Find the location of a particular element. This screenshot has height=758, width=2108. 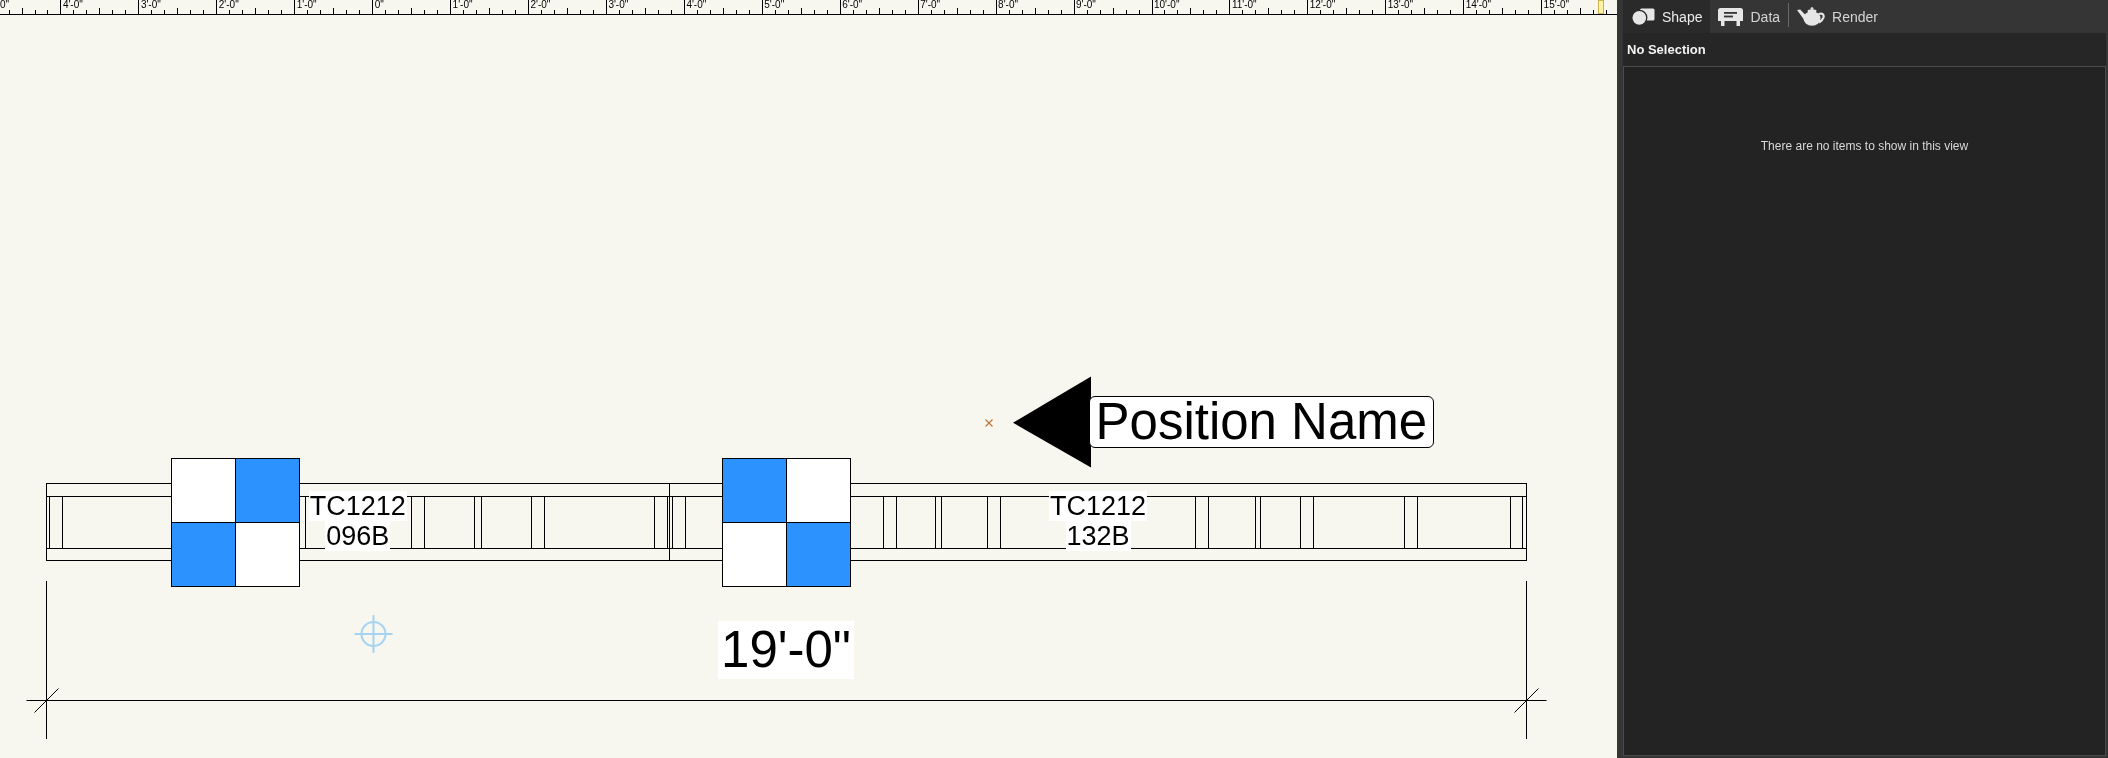

ruler-label: 7'-0" is located at coordinates (930, 5).